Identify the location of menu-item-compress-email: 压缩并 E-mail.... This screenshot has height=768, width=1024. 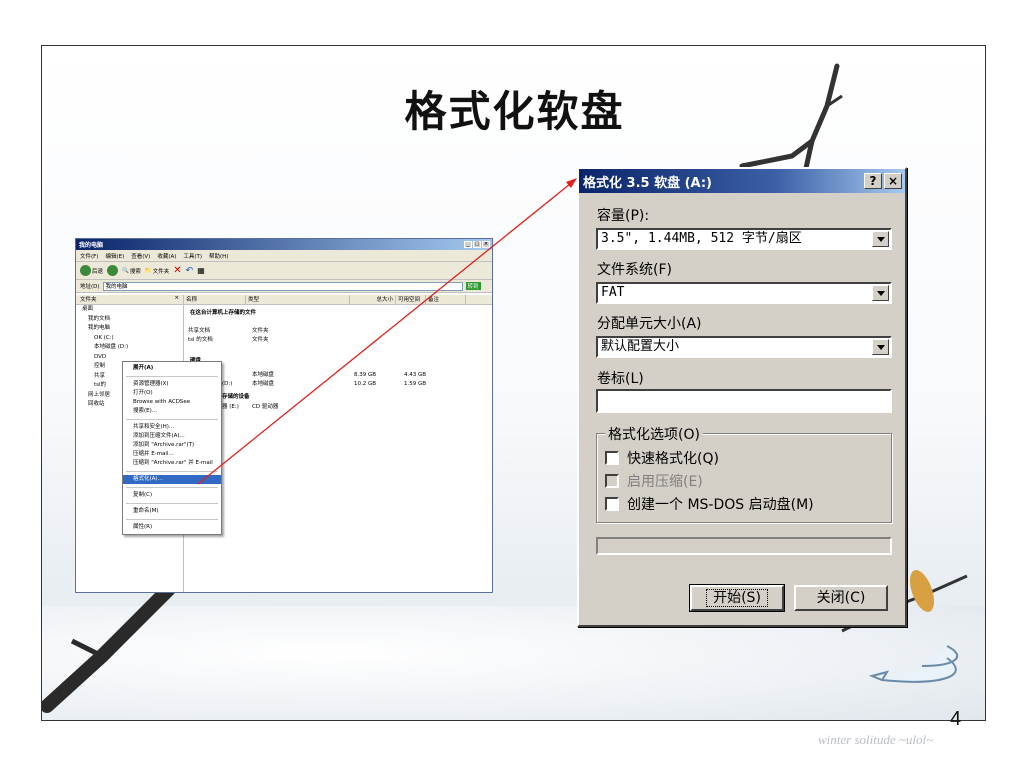
(172, 454).